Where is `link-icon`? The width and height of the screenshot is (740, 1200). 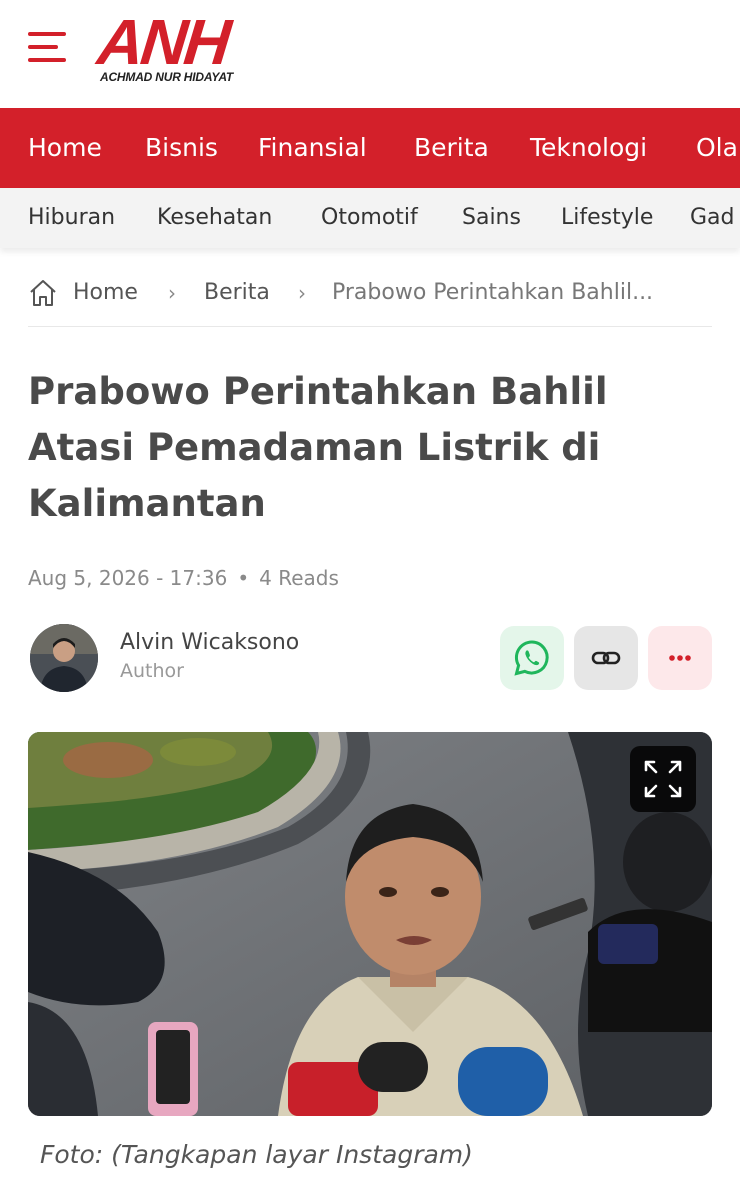
link-icon is located at coordinates (606, 658).